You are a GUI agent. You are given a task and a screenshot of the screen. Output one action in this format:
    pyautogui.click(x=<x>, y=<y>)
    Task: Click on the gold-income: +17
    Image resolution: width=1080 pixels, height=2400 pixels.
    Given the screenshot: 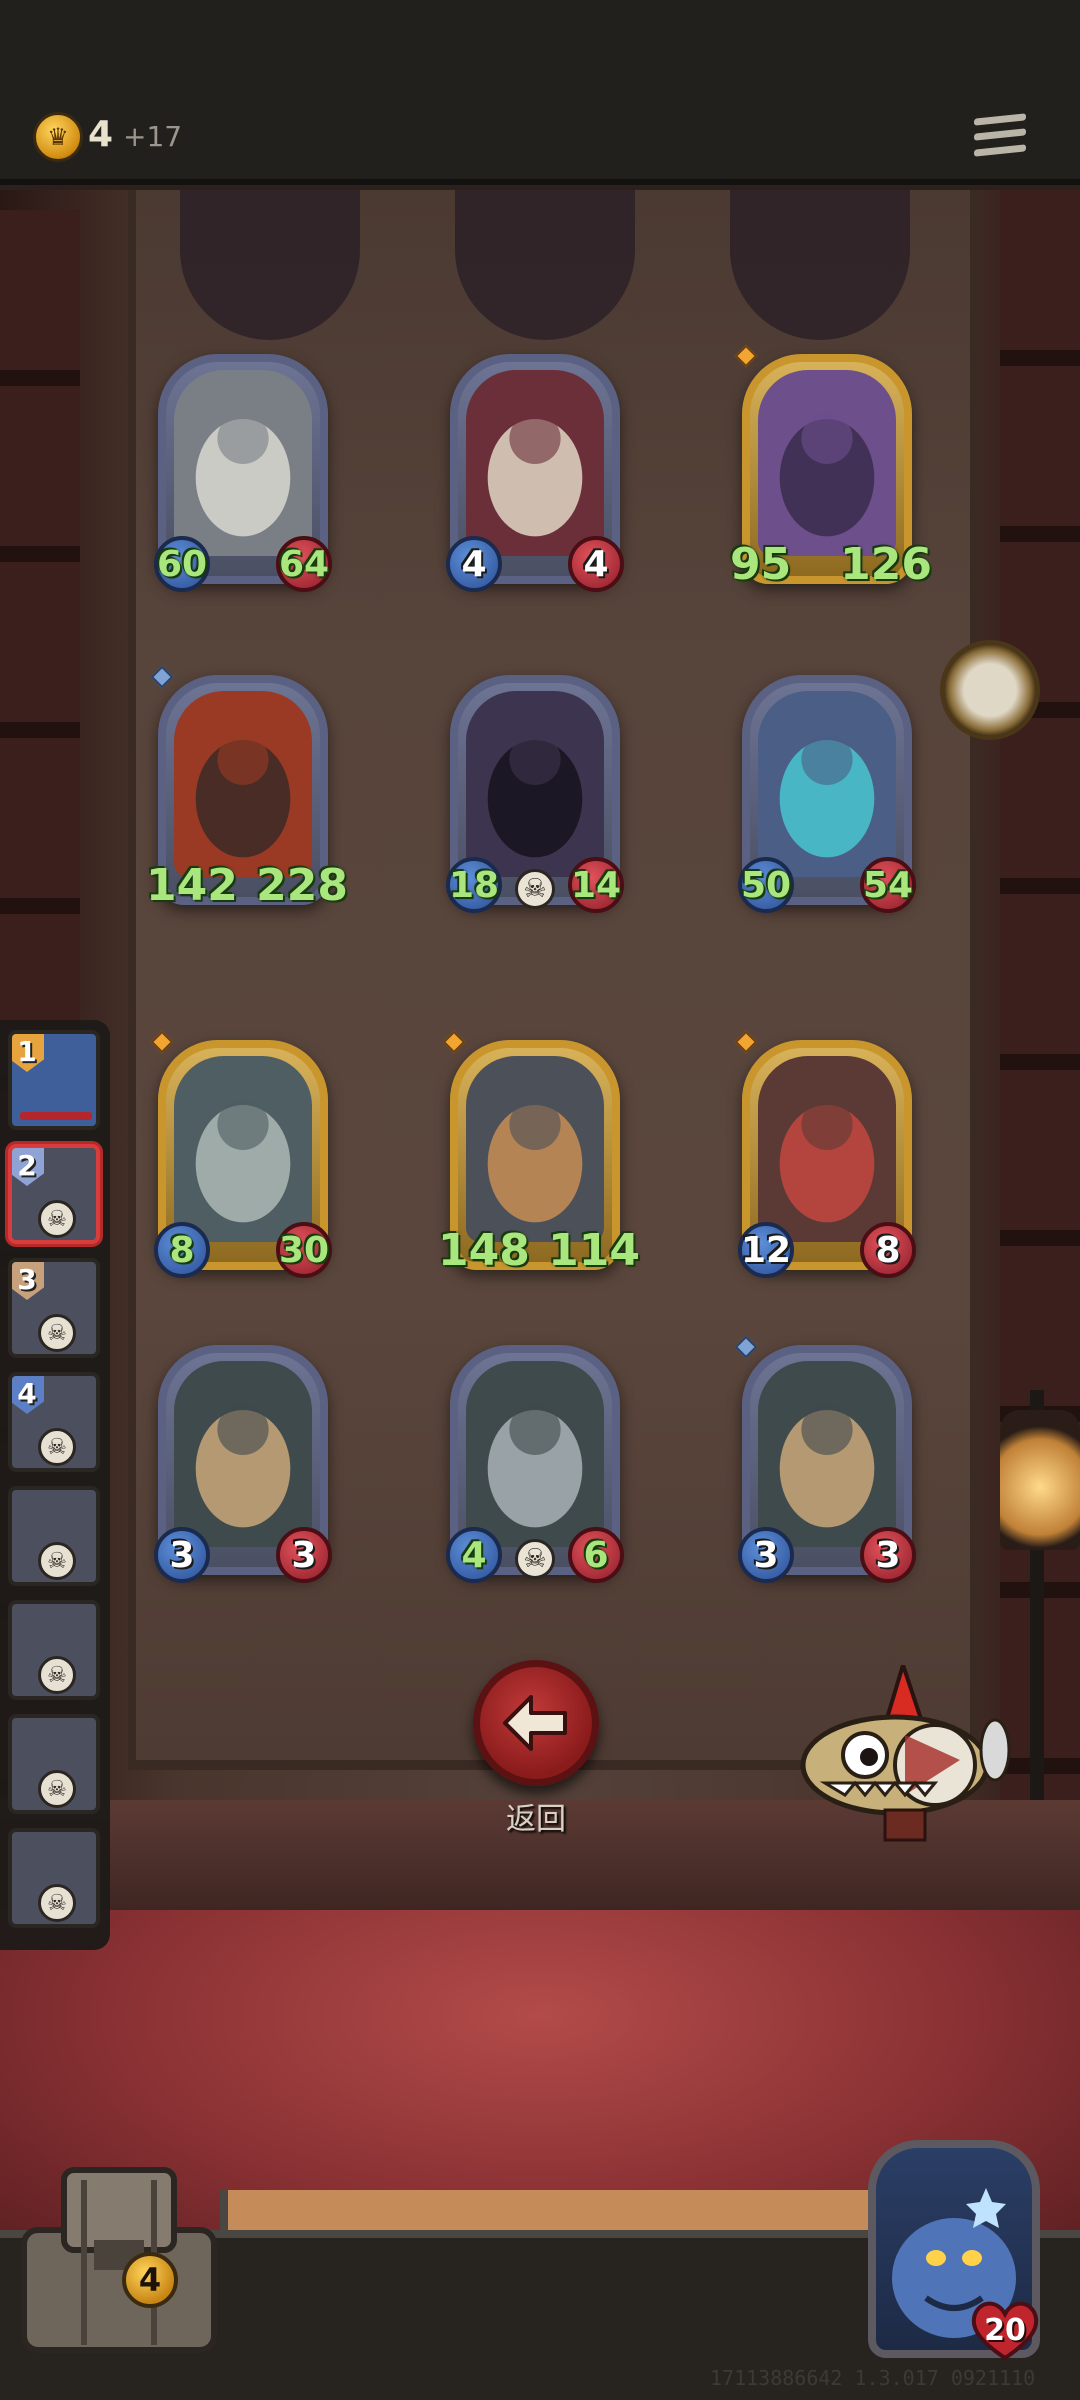 What is the action you would take?
    pyautogui.click(x=153, y=136)
    